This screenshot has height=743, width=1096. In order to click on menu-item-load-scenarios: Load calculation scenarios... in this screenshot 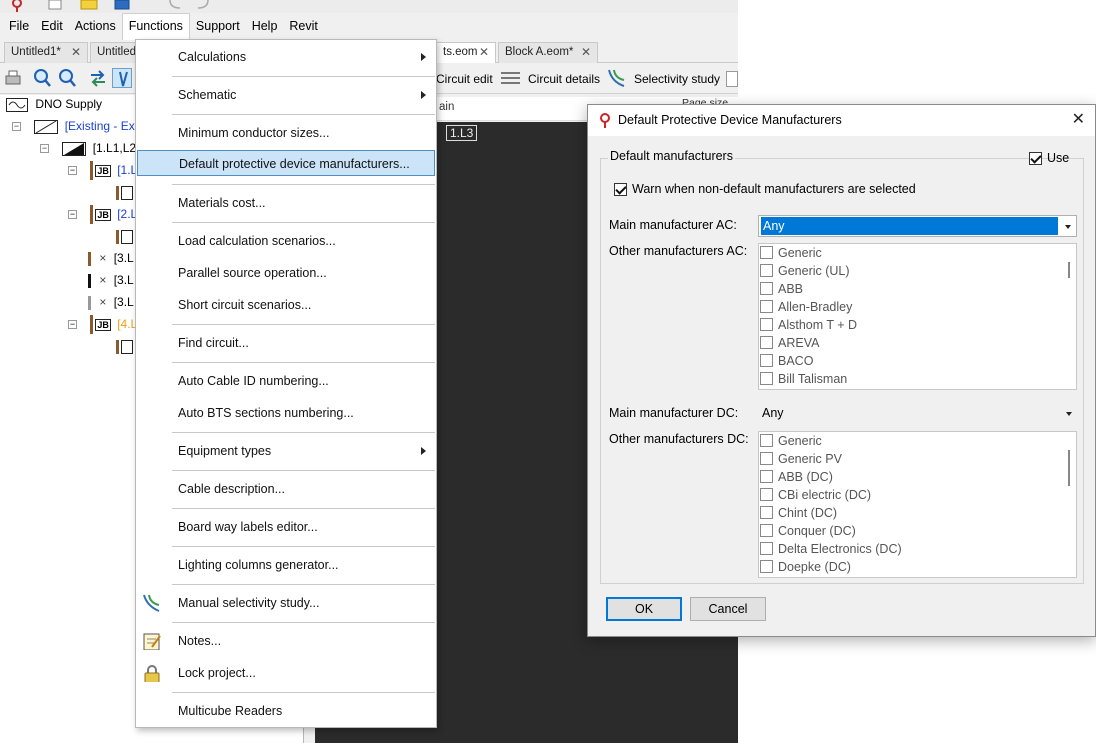, I will do `click(286, 241)`.